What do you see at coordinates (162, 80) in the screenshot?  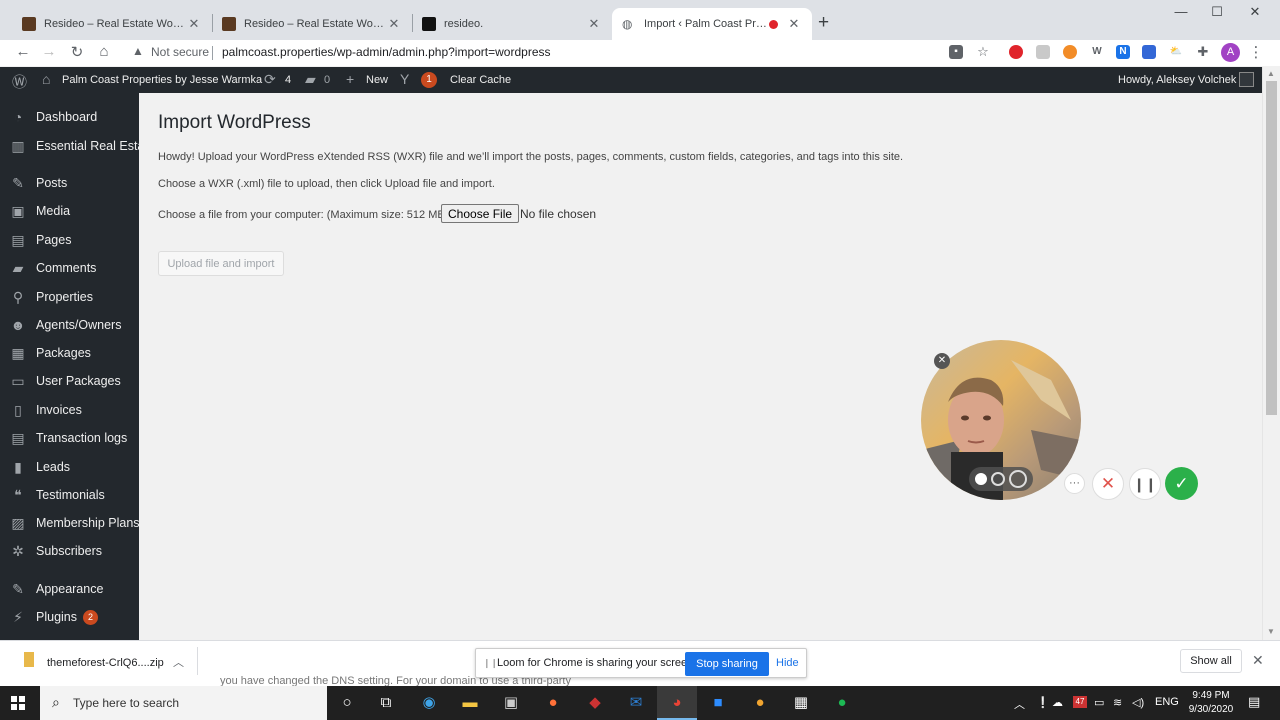 I see `site-name-link: Palm Coast Properties by Jesse Warmka` at bounding box center [162, 80].